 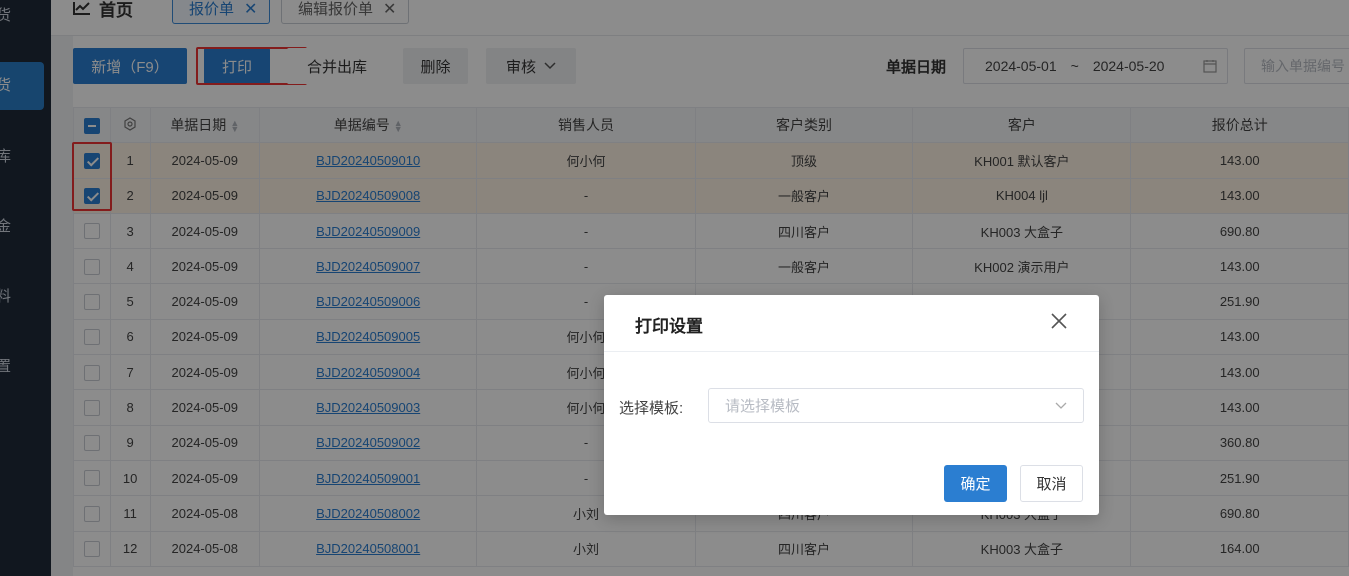 What do you see at coordinates (851, 351) in the screenshot?
I see `dialog-divider` at bounding box center [851, 351].